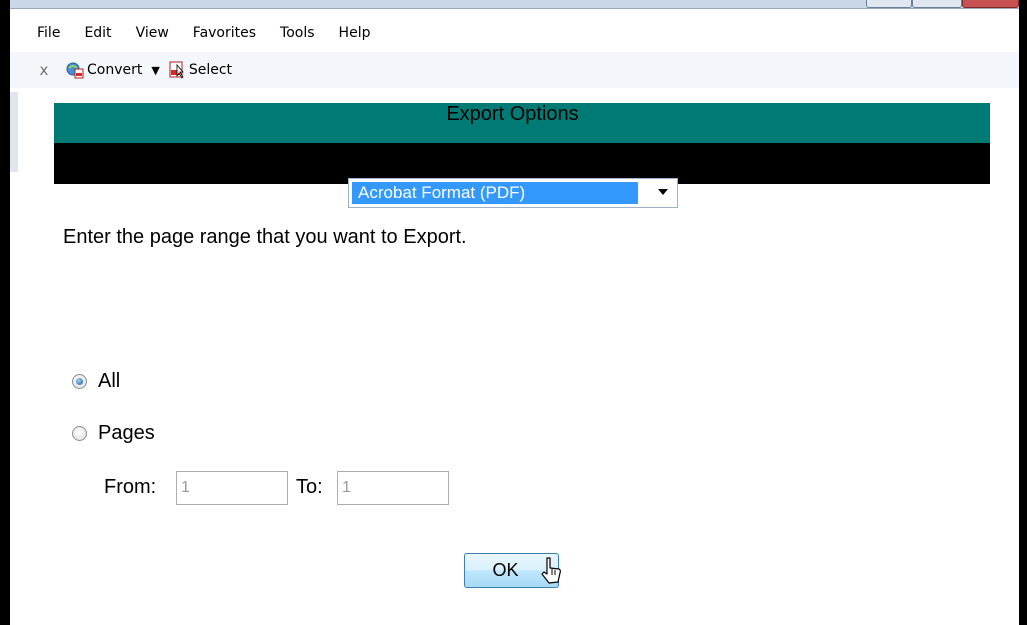 This screenshot has width=1027, height=625. Describe the element at coordinates (663, 192) in the screenshot. I see `chevron-down-icon` at that location.